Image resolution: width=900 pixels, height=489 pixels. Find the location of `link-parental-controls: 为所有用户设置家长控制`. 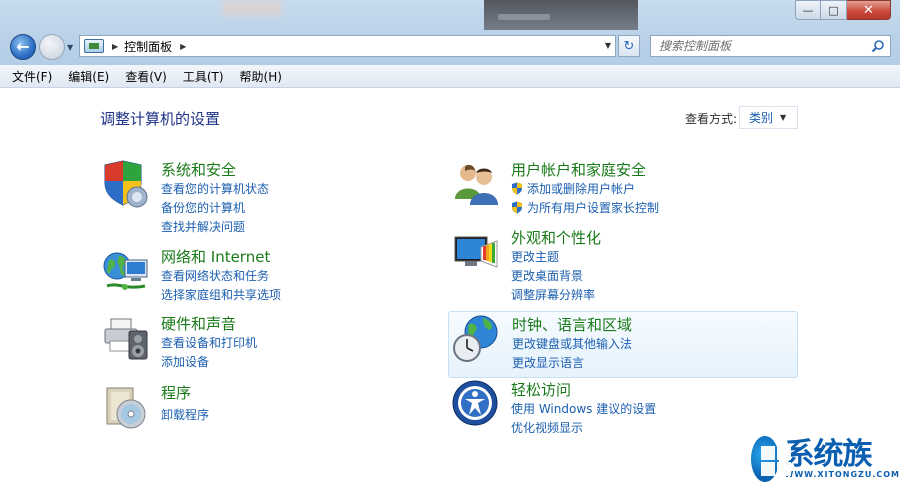

link-parental-controls: 为所有用户设置家长控制 is located at coordinates (585, 207).